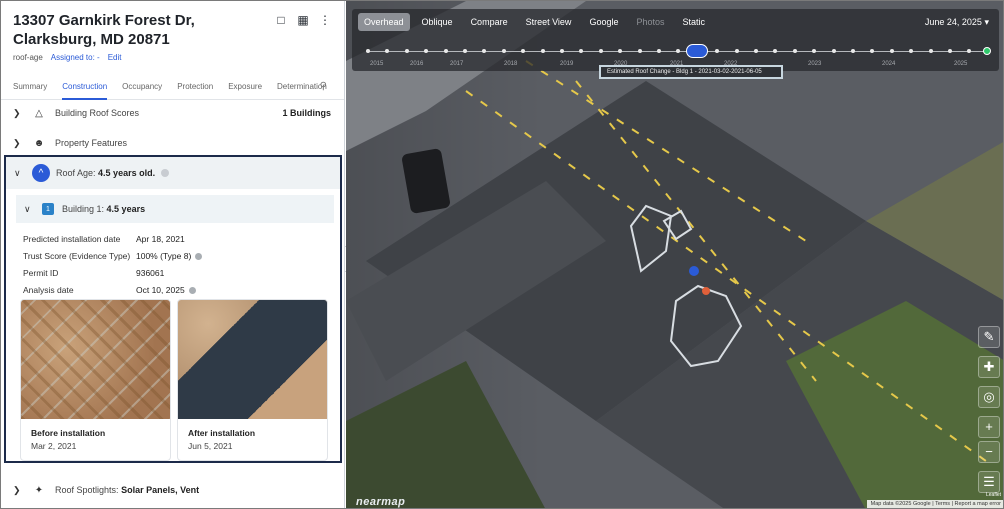 The height and width of the screenshot is (509, 1004). I want to click on edit-link: Edit, so click(115, 57).